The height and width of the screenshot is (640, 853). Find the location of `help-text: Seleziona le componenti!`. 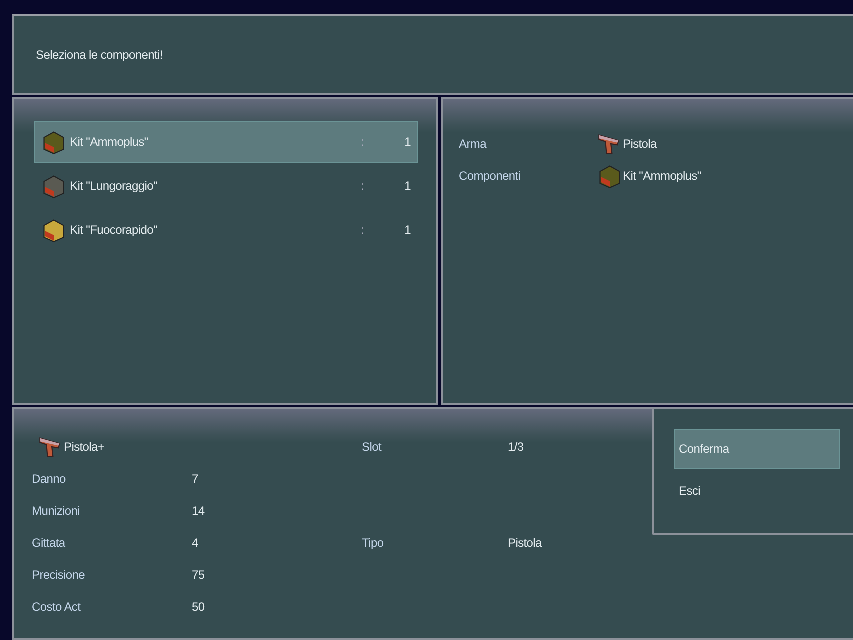

help-text: Seleziona le componenti! is located at coordinates (99, 55).